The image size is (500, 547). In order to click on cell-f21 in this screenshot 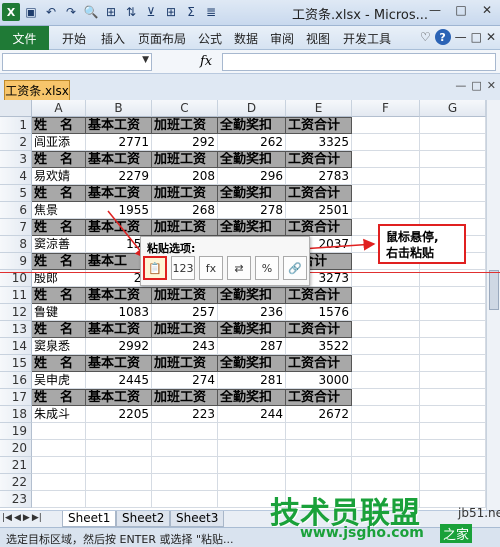, I will do `click(386, 465)`.